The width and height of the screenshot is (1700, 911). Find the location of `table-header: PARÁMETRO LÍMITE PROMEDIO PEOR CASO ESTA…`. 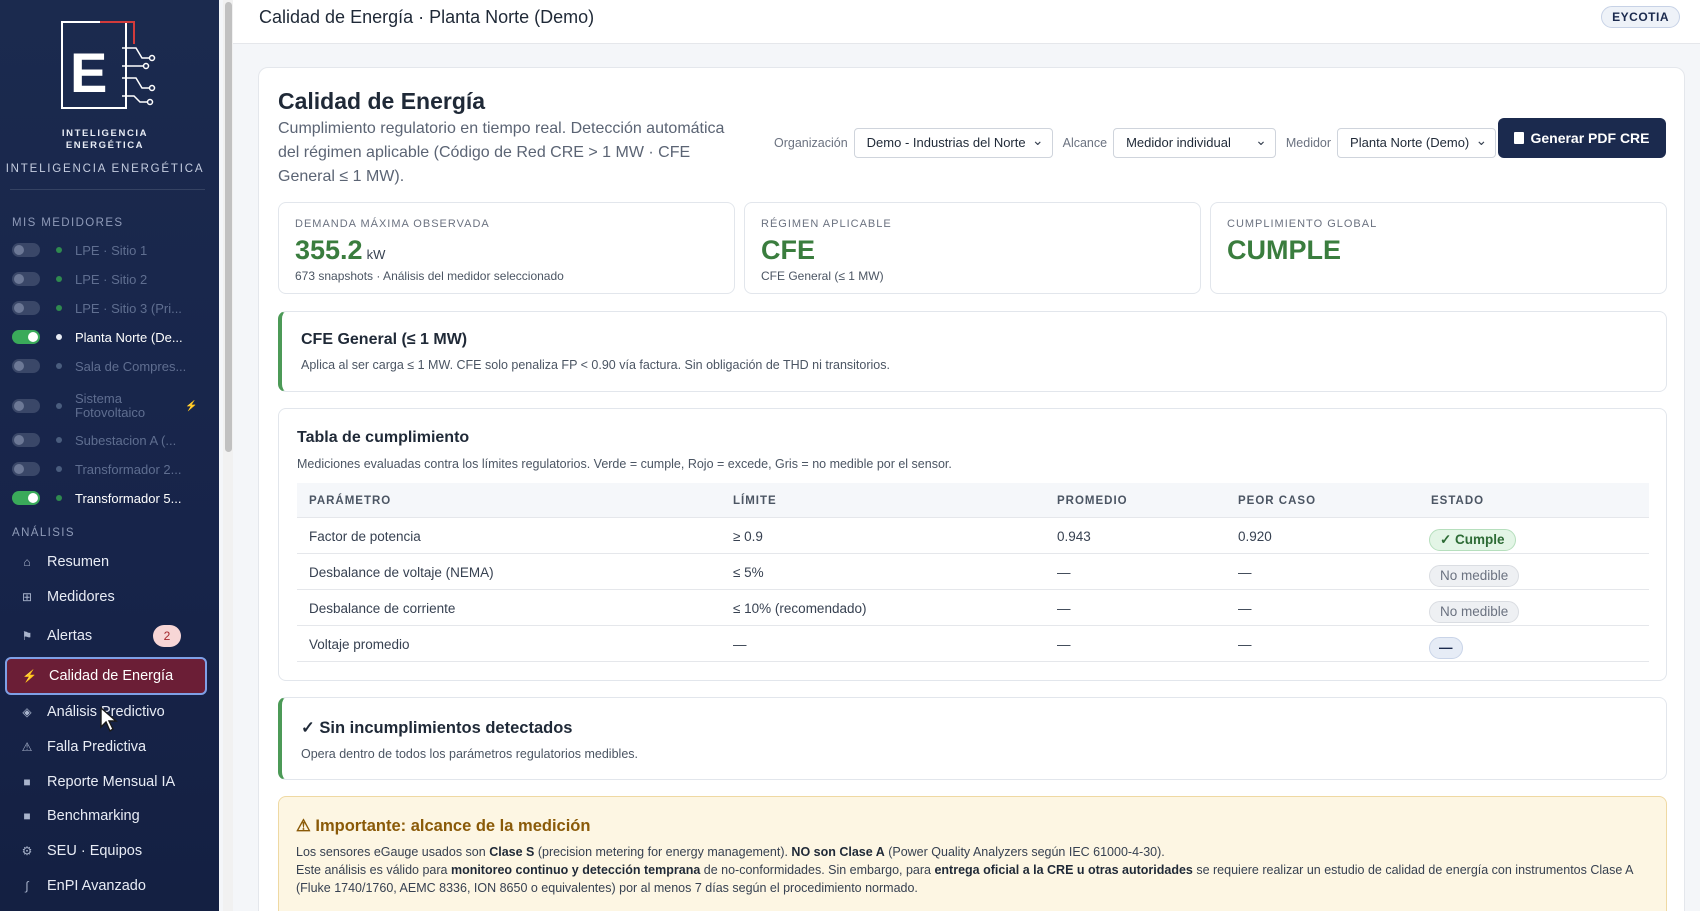

table-header: PARÁMETRO LÍMITE PROMEDIO PEOR CASO ESTA… is located at coordinates (973, 500).